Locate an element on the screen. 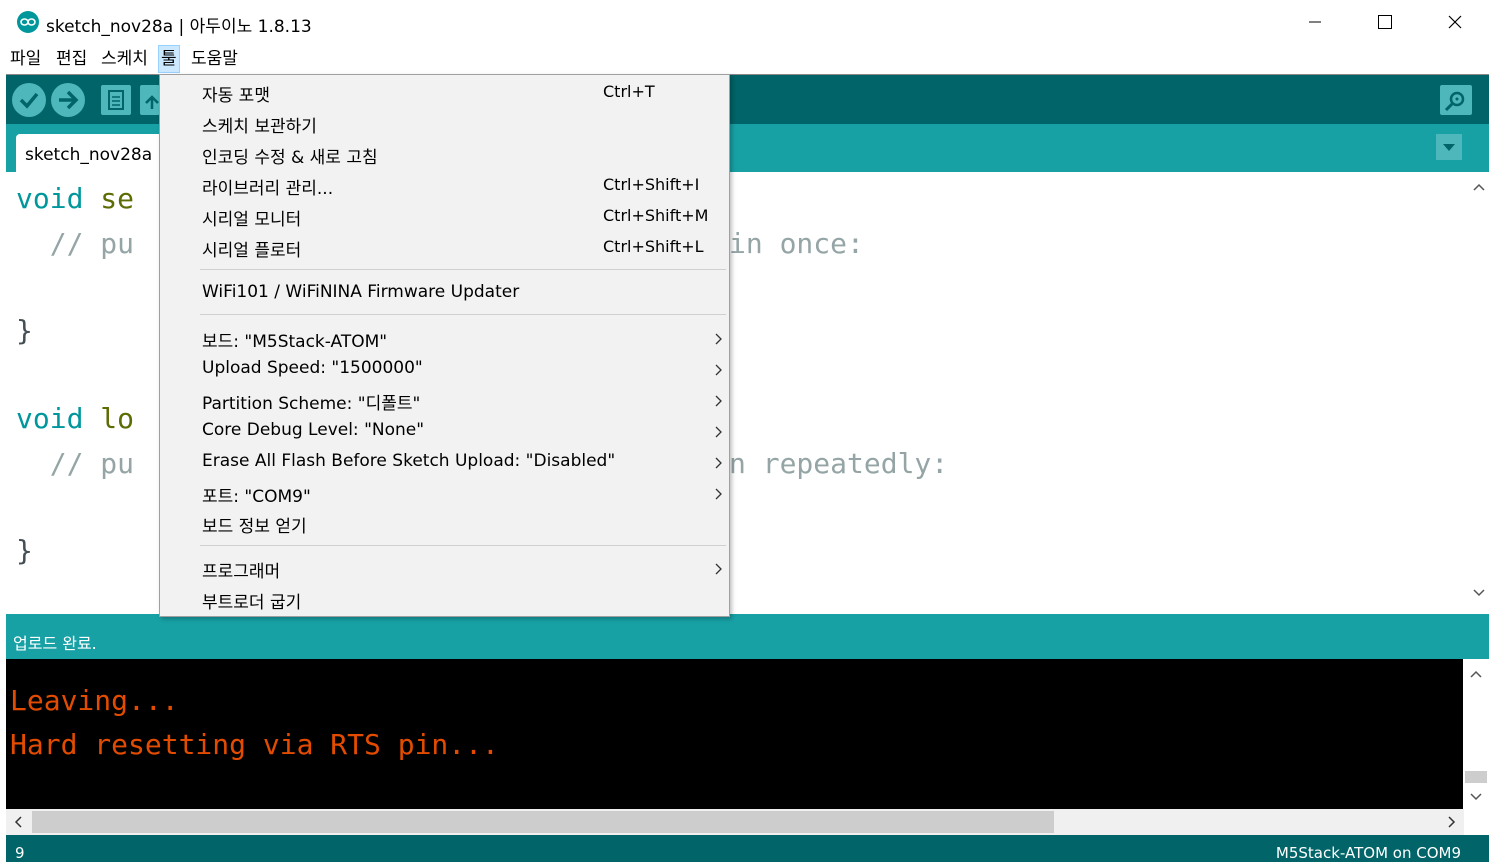  close-button is located at coordinates (1454, 22).